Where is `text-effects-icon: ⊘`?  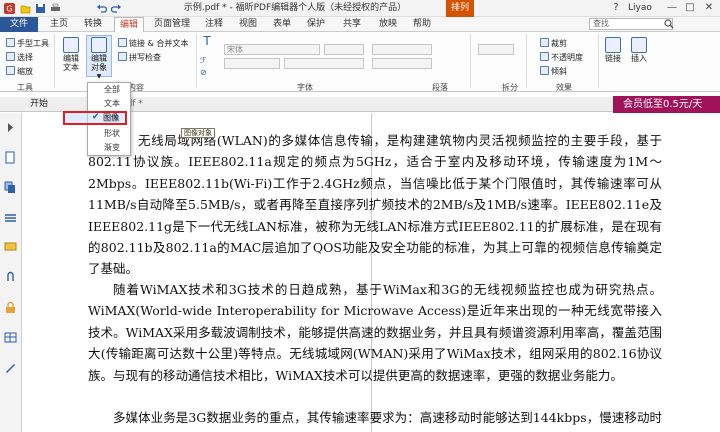 text-effects-icon: ⊘ is located at coordinates (203, 73).